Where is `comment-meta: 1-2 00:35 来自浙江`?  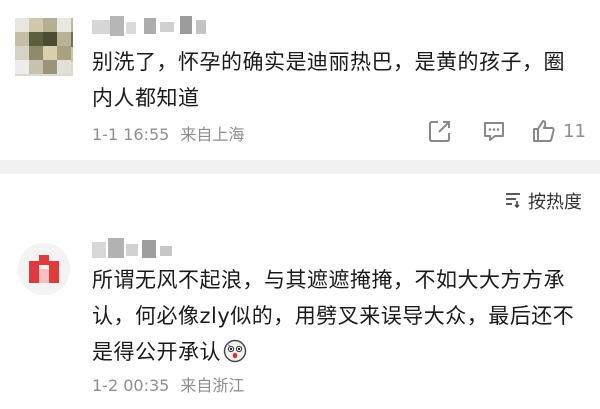 comment-meta: 1-2 00:35 来自浙江 is located at coordinates (168, 384).